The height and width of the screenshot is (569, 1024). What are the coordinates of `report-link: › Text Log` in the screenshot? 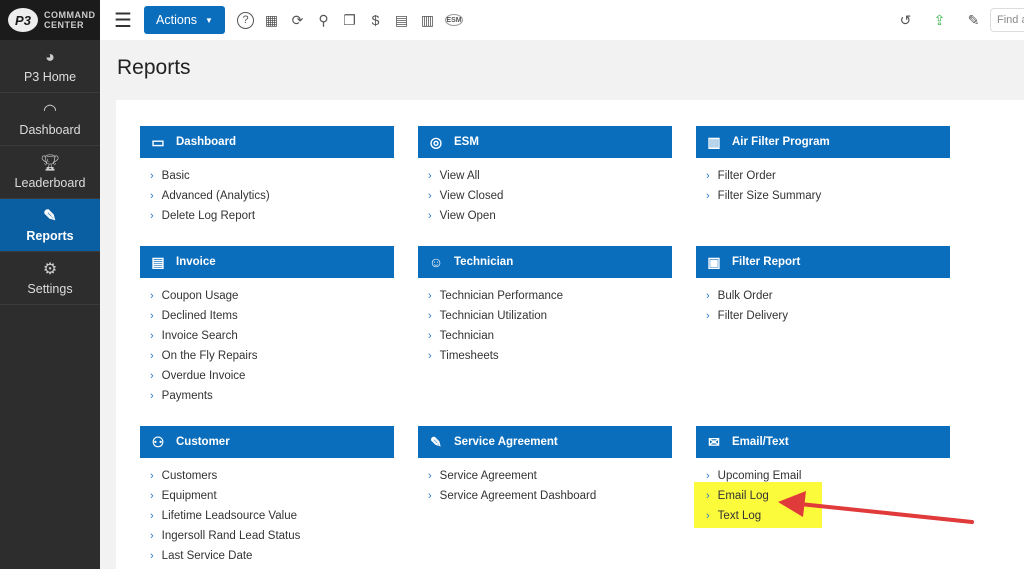 It's located at (828, 516).